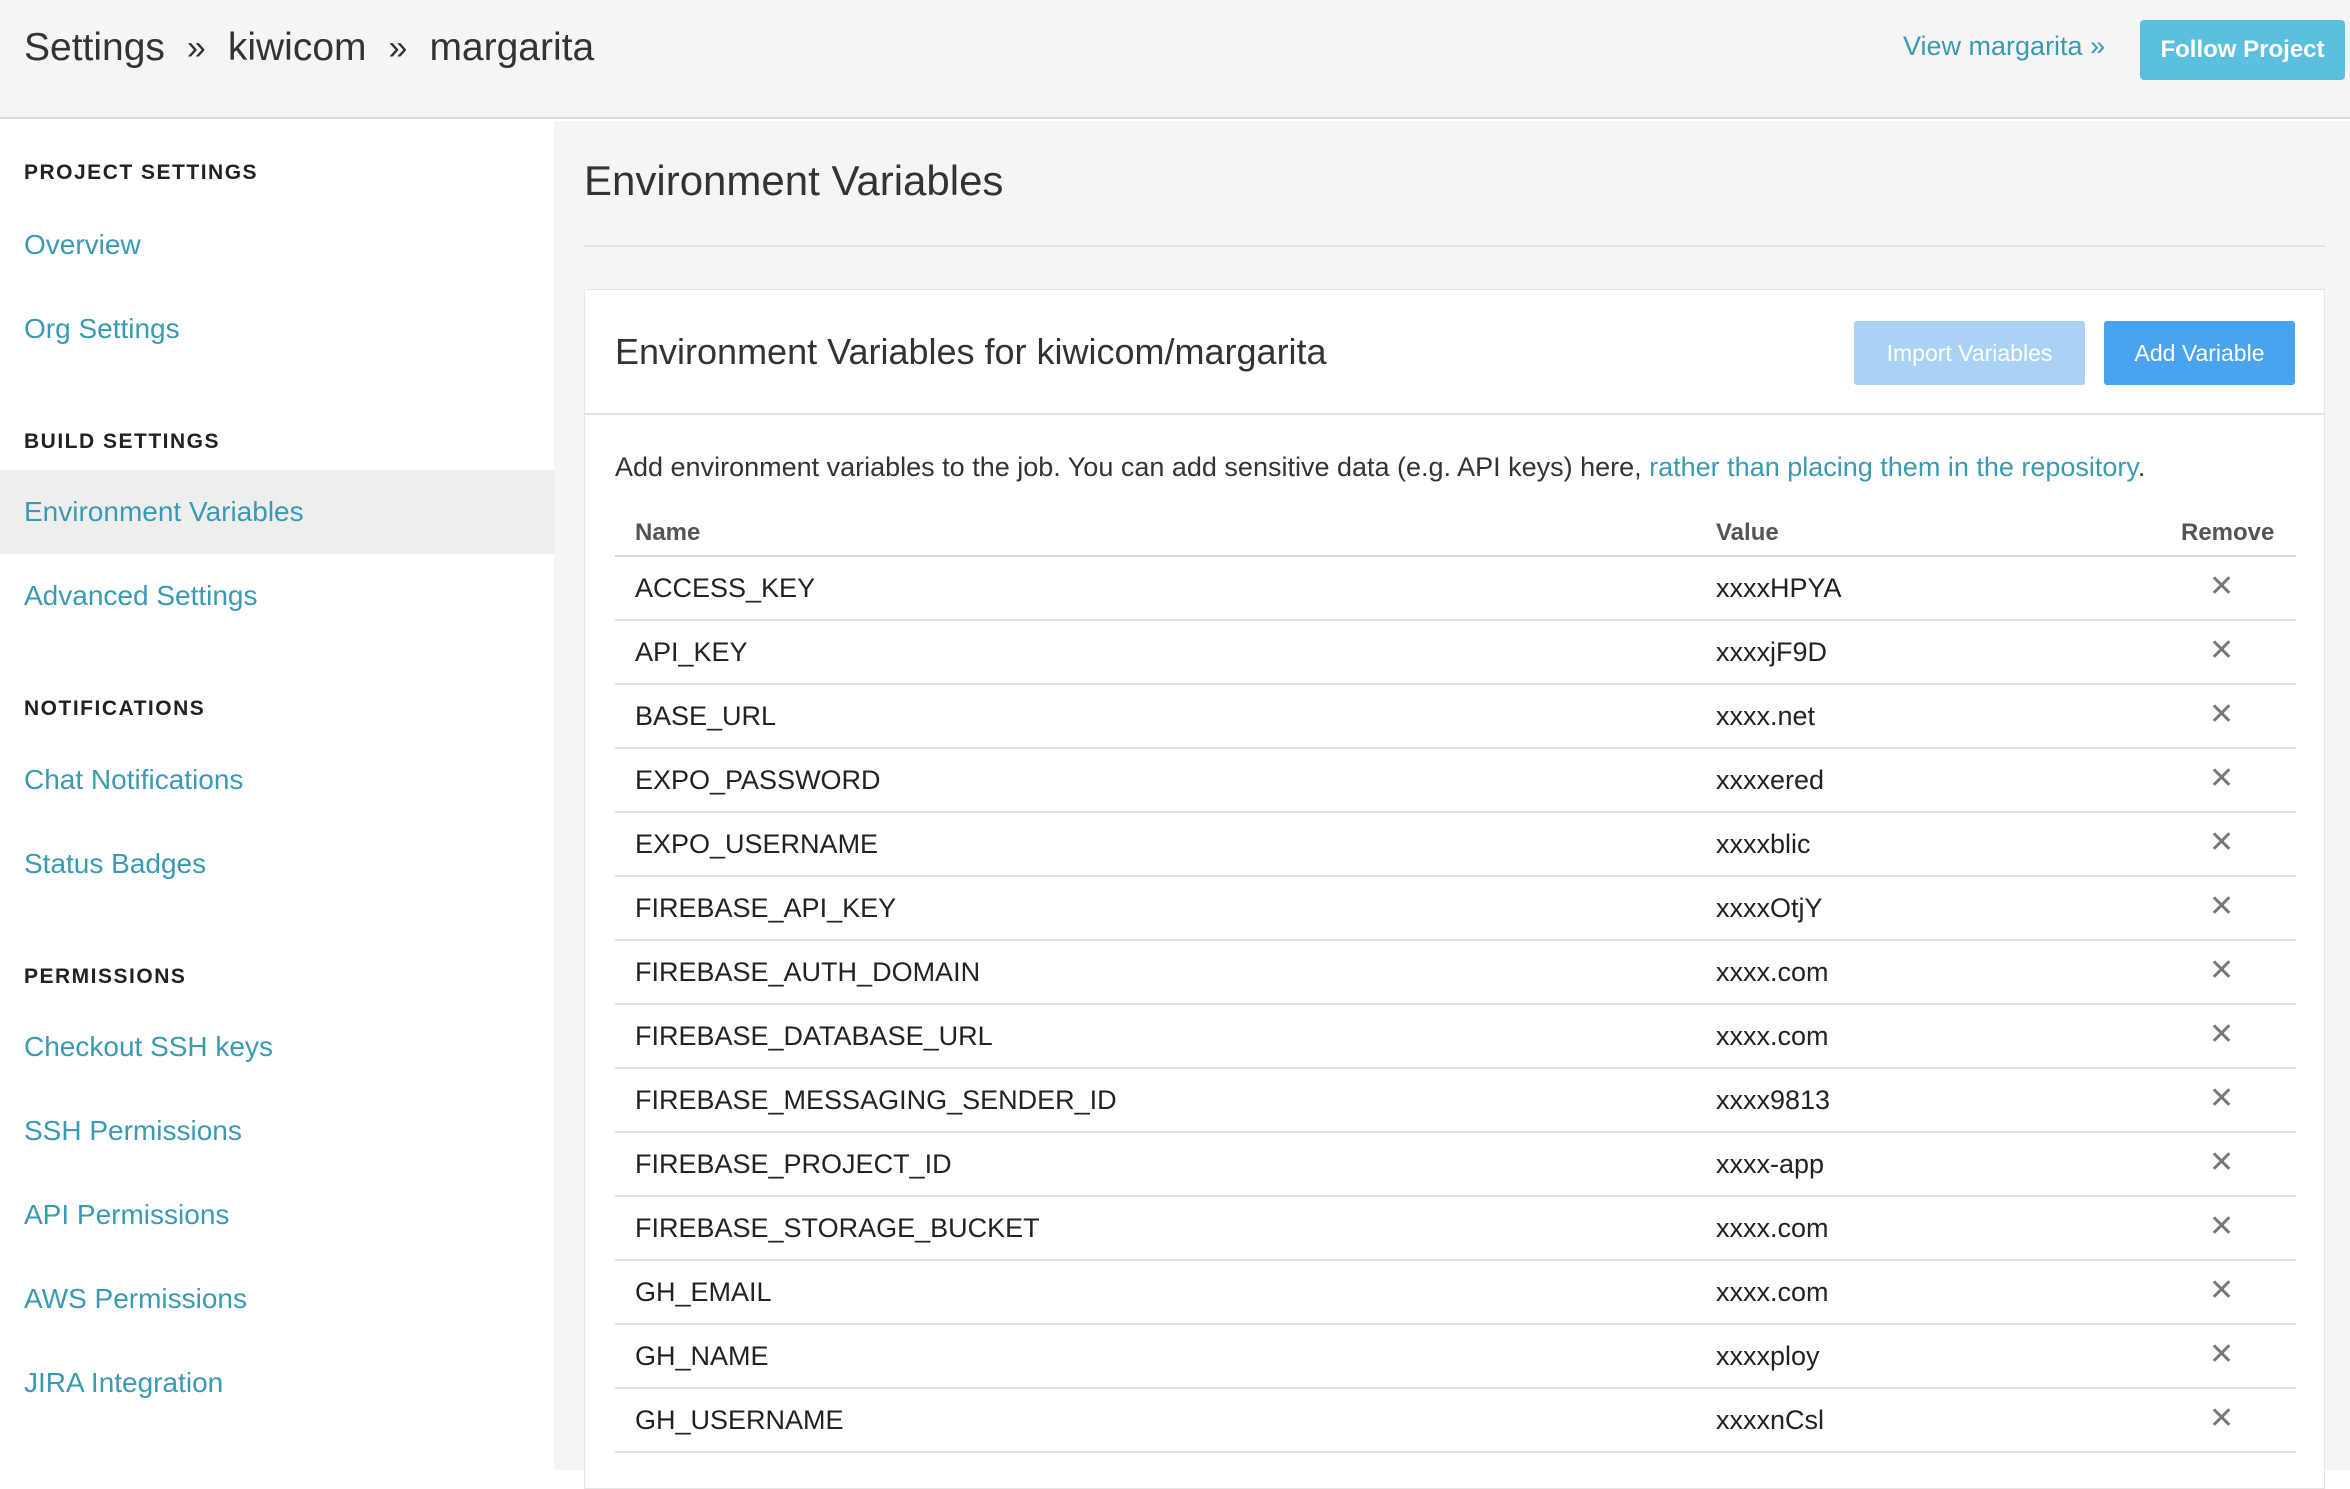  I want to click on sidebar-item-ssh-permissions: SSH Permissions, so click(277, 1131).